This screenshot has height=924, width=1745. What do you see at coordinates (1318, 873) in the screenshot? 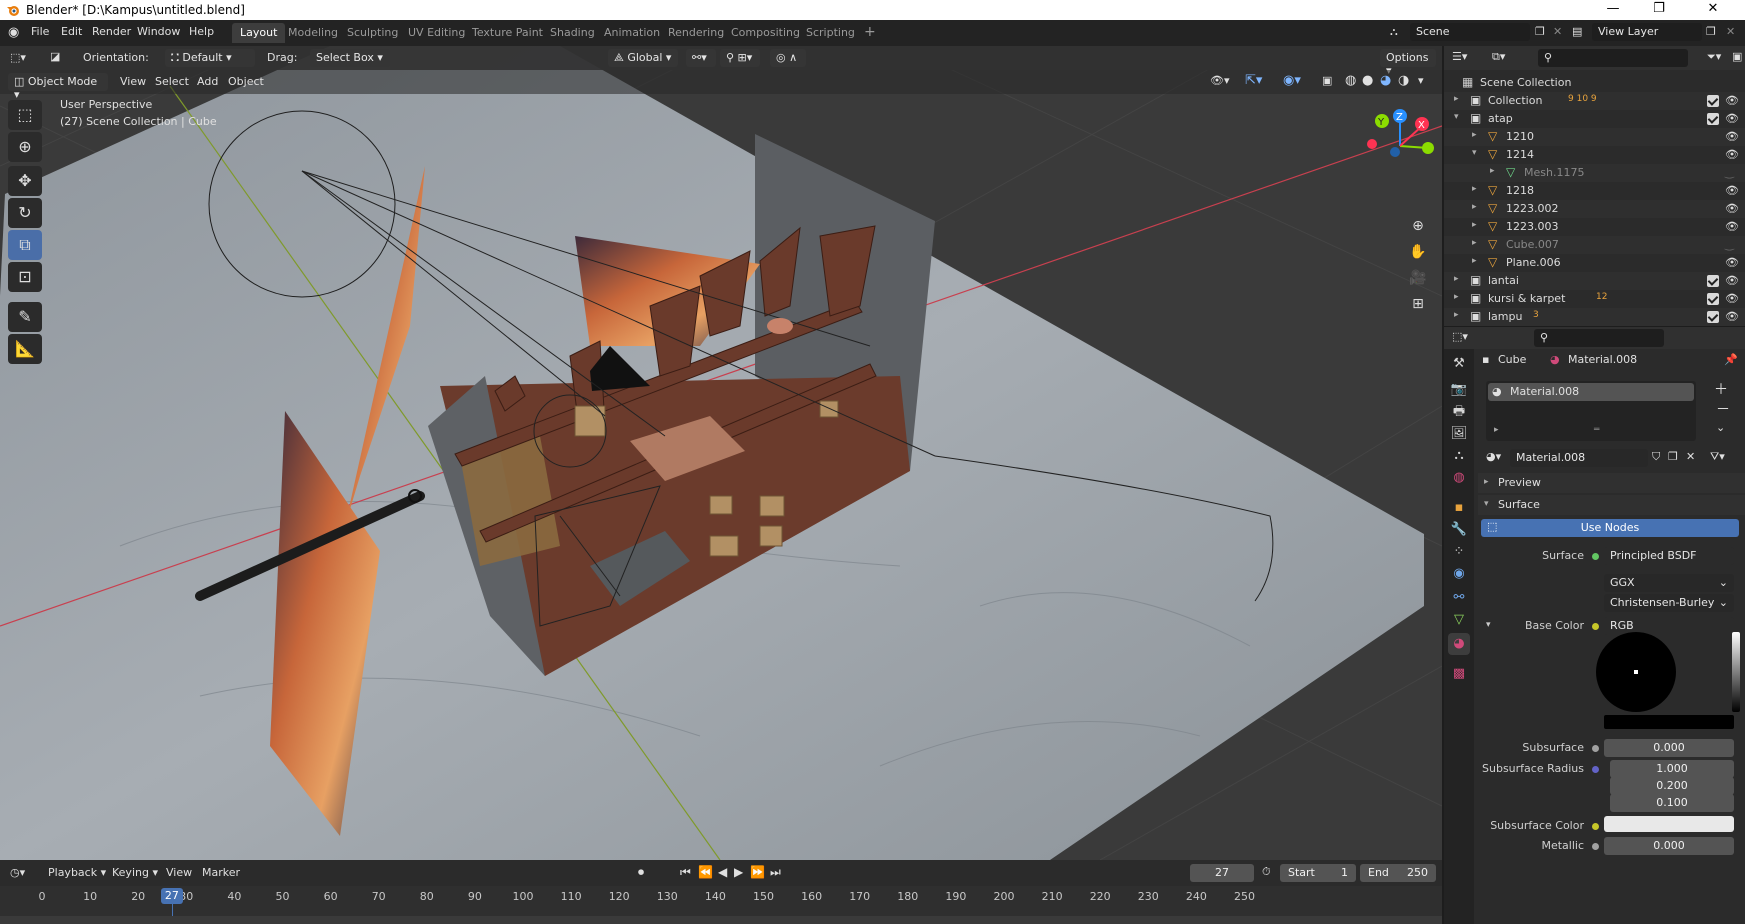
I see `start-frame-field: Start 1` at bounding box center [1318, 873].